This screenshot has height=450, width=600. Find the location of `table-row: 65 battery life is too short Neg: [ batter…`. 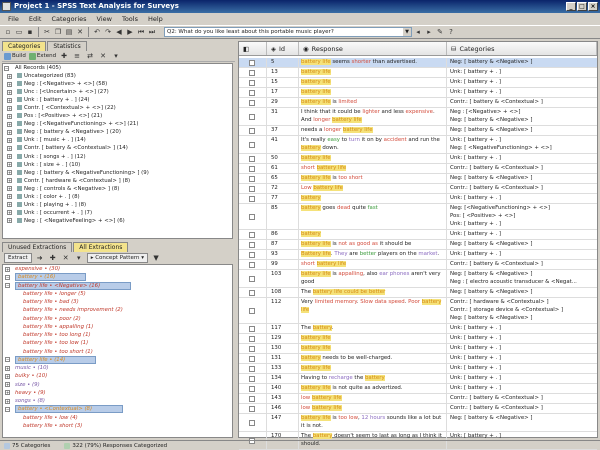

table-row: 65 battery life is too short Neg: [ batter… is located at coordinates (418, 179).